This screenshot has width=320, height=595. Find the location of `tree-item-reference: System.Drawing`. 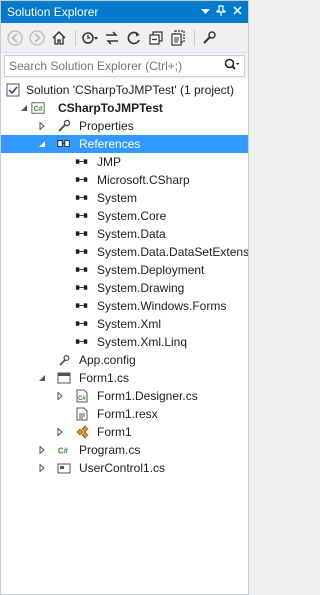

tree-item-reference: System.Drawing is located at coordinates (124, 288).